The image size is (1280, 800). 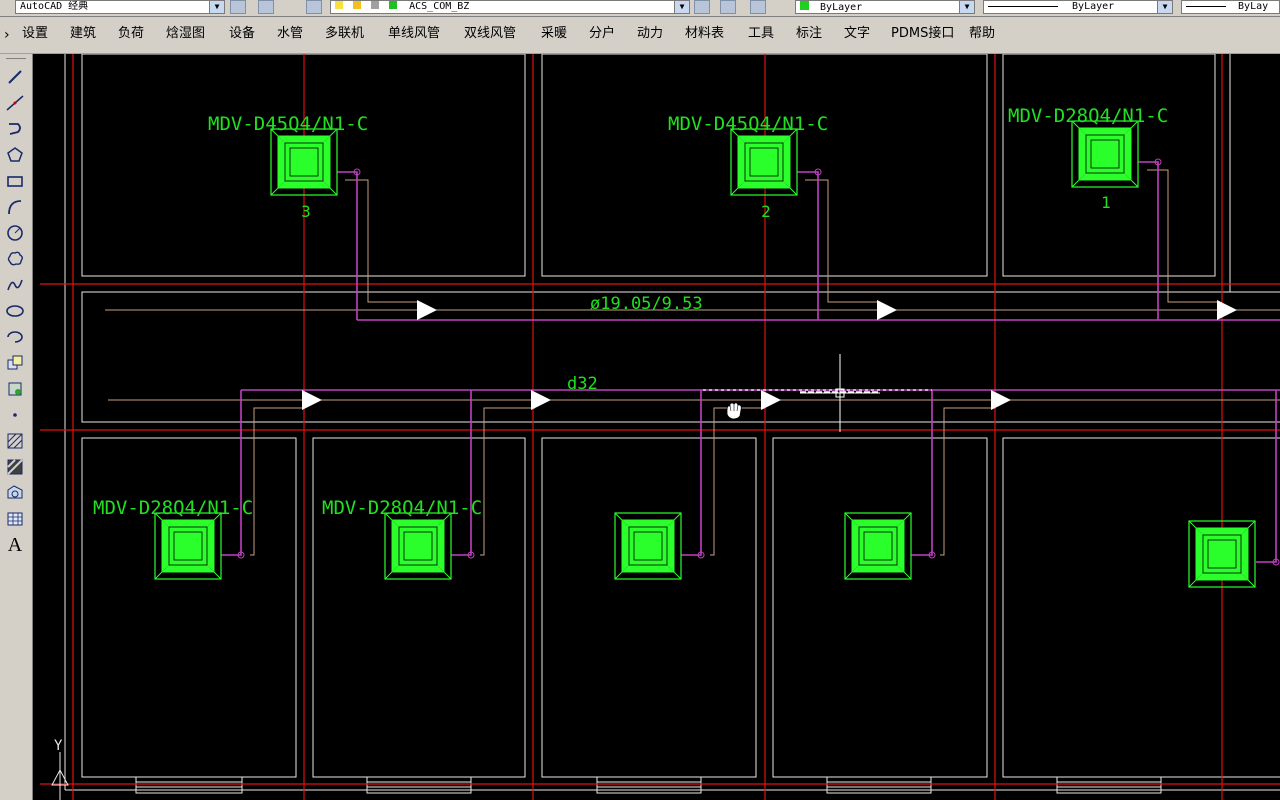 I want to click on layer-dropdown: ACS_COM_BZ ▼, so click(x=510, y=7).